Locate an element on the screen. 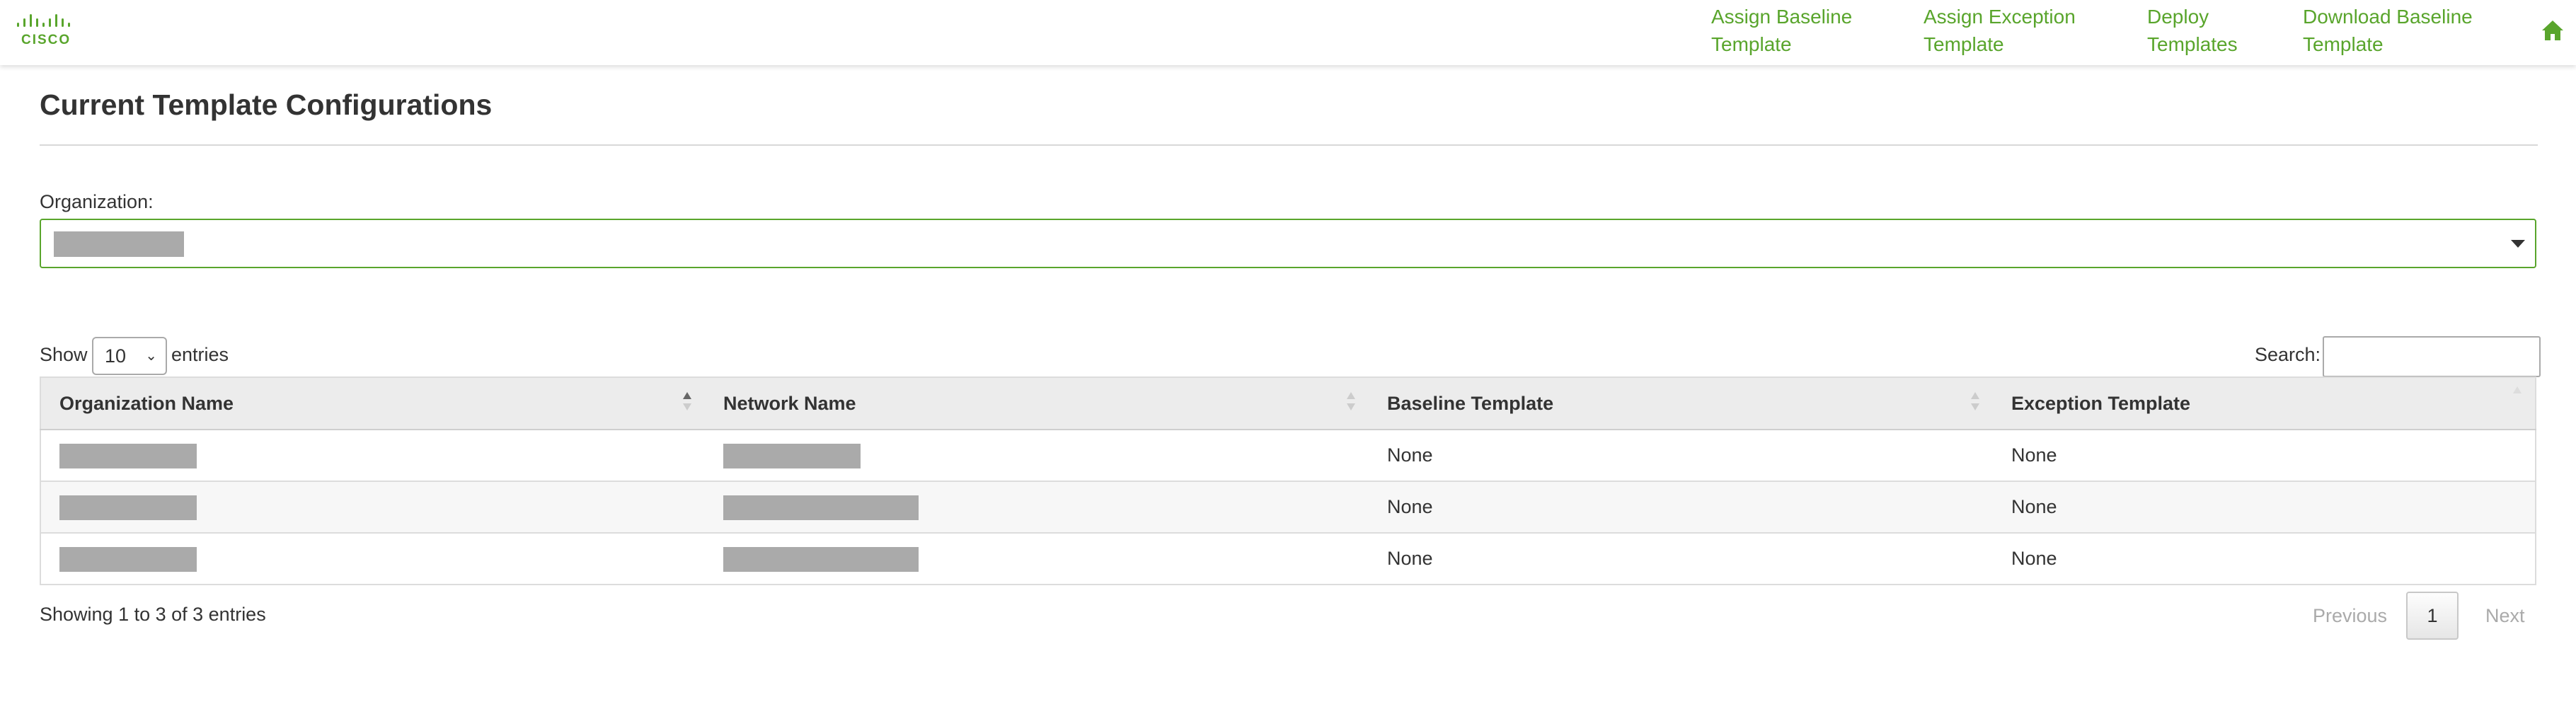  pagination-previous-button: Previous is located at coordinates (2350, 616).